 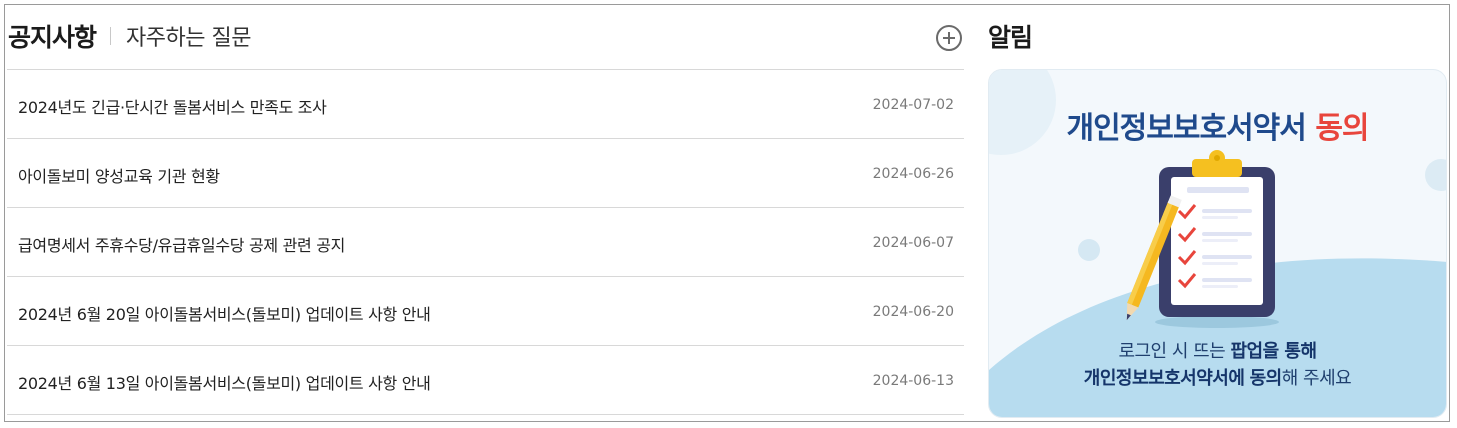 I want to click on banner-line-2: 개인정보보호서약서에 동의해 주세요, so click(x=1217, y=378).